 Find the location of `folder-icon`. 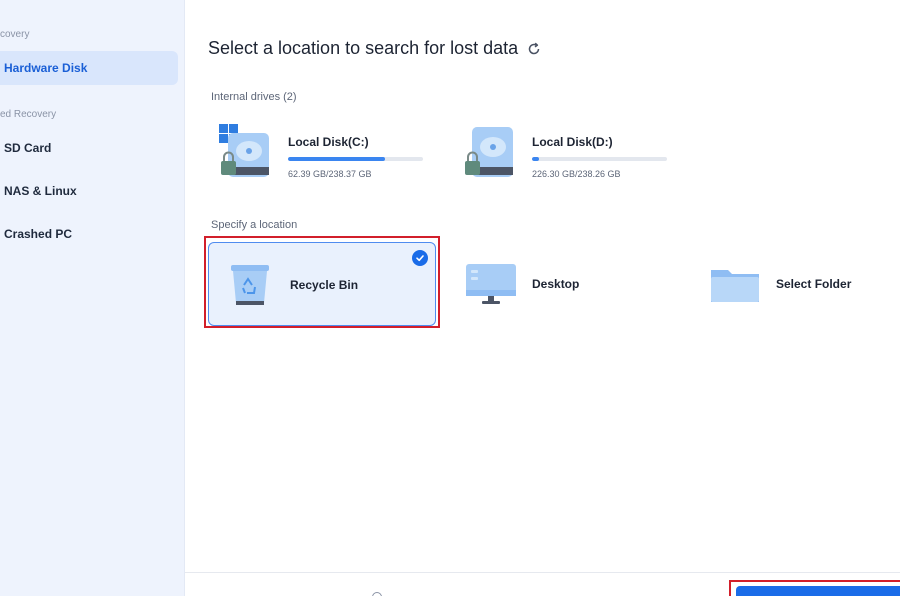

folder-icon is located at coordinates (734, 284).